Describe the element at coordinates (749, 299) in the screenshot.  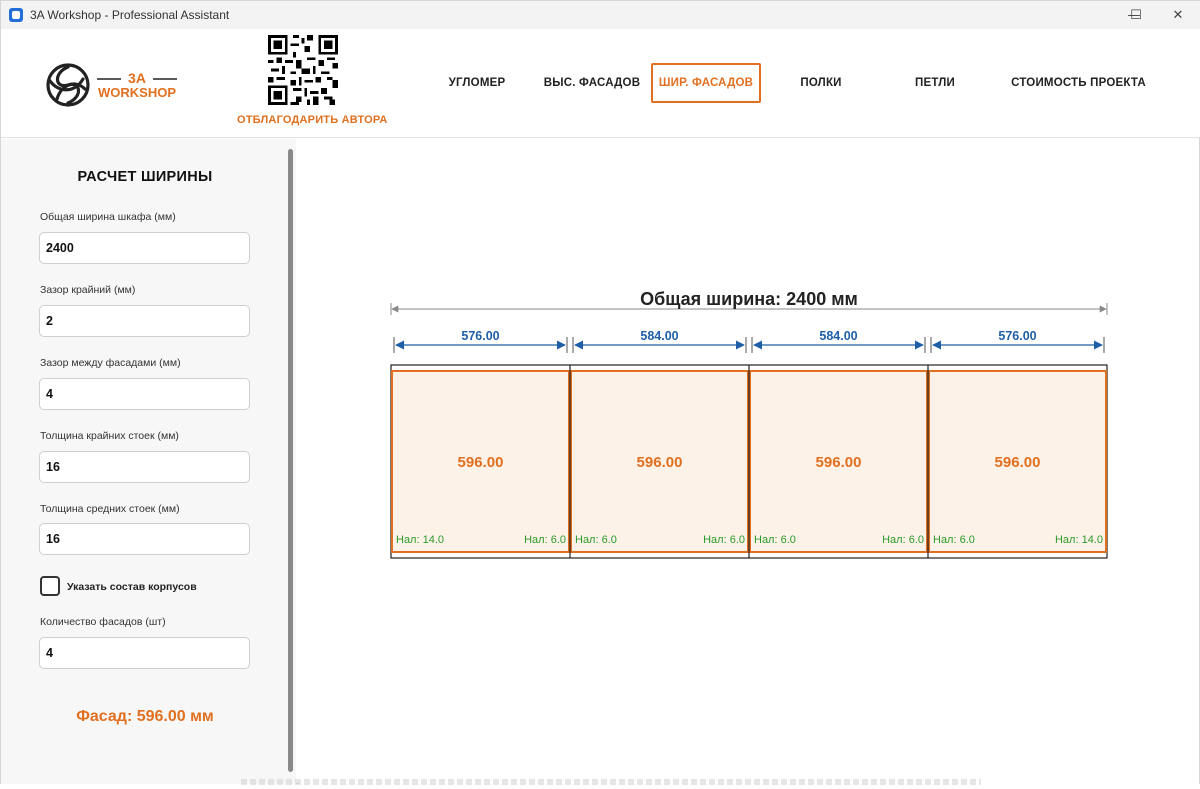
I see `total-width-label: Общая ширина: 2400 мм` at that location.